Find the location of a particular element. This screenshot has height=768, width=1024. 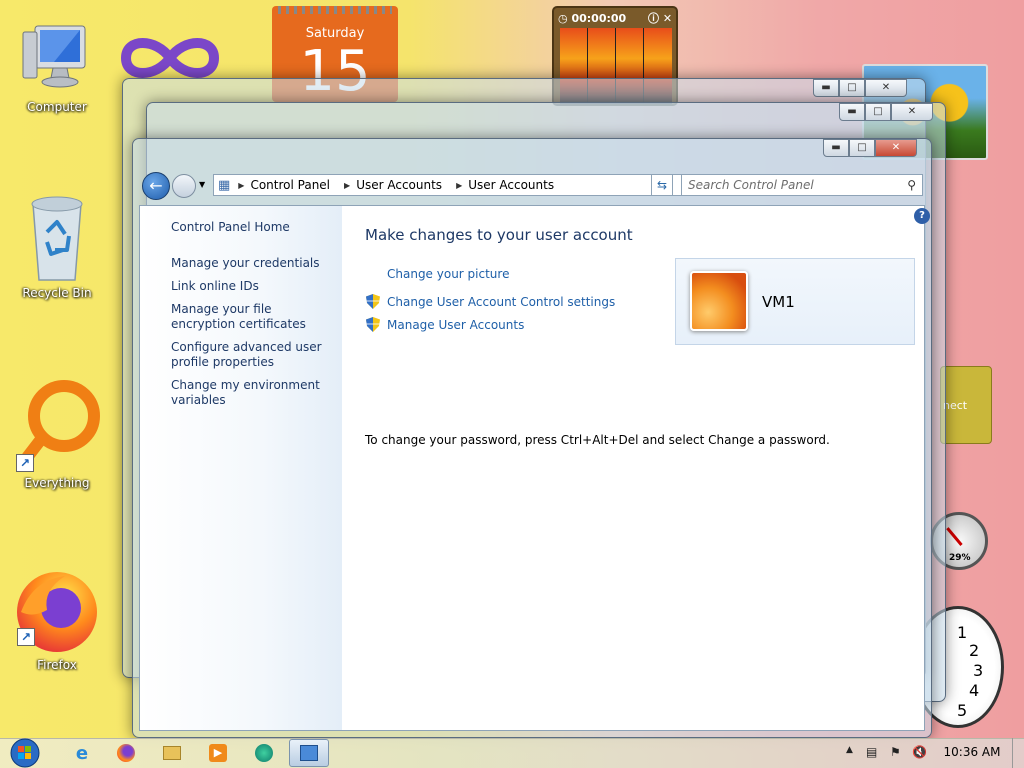

folder-icon is located at coordinates (172, 753).